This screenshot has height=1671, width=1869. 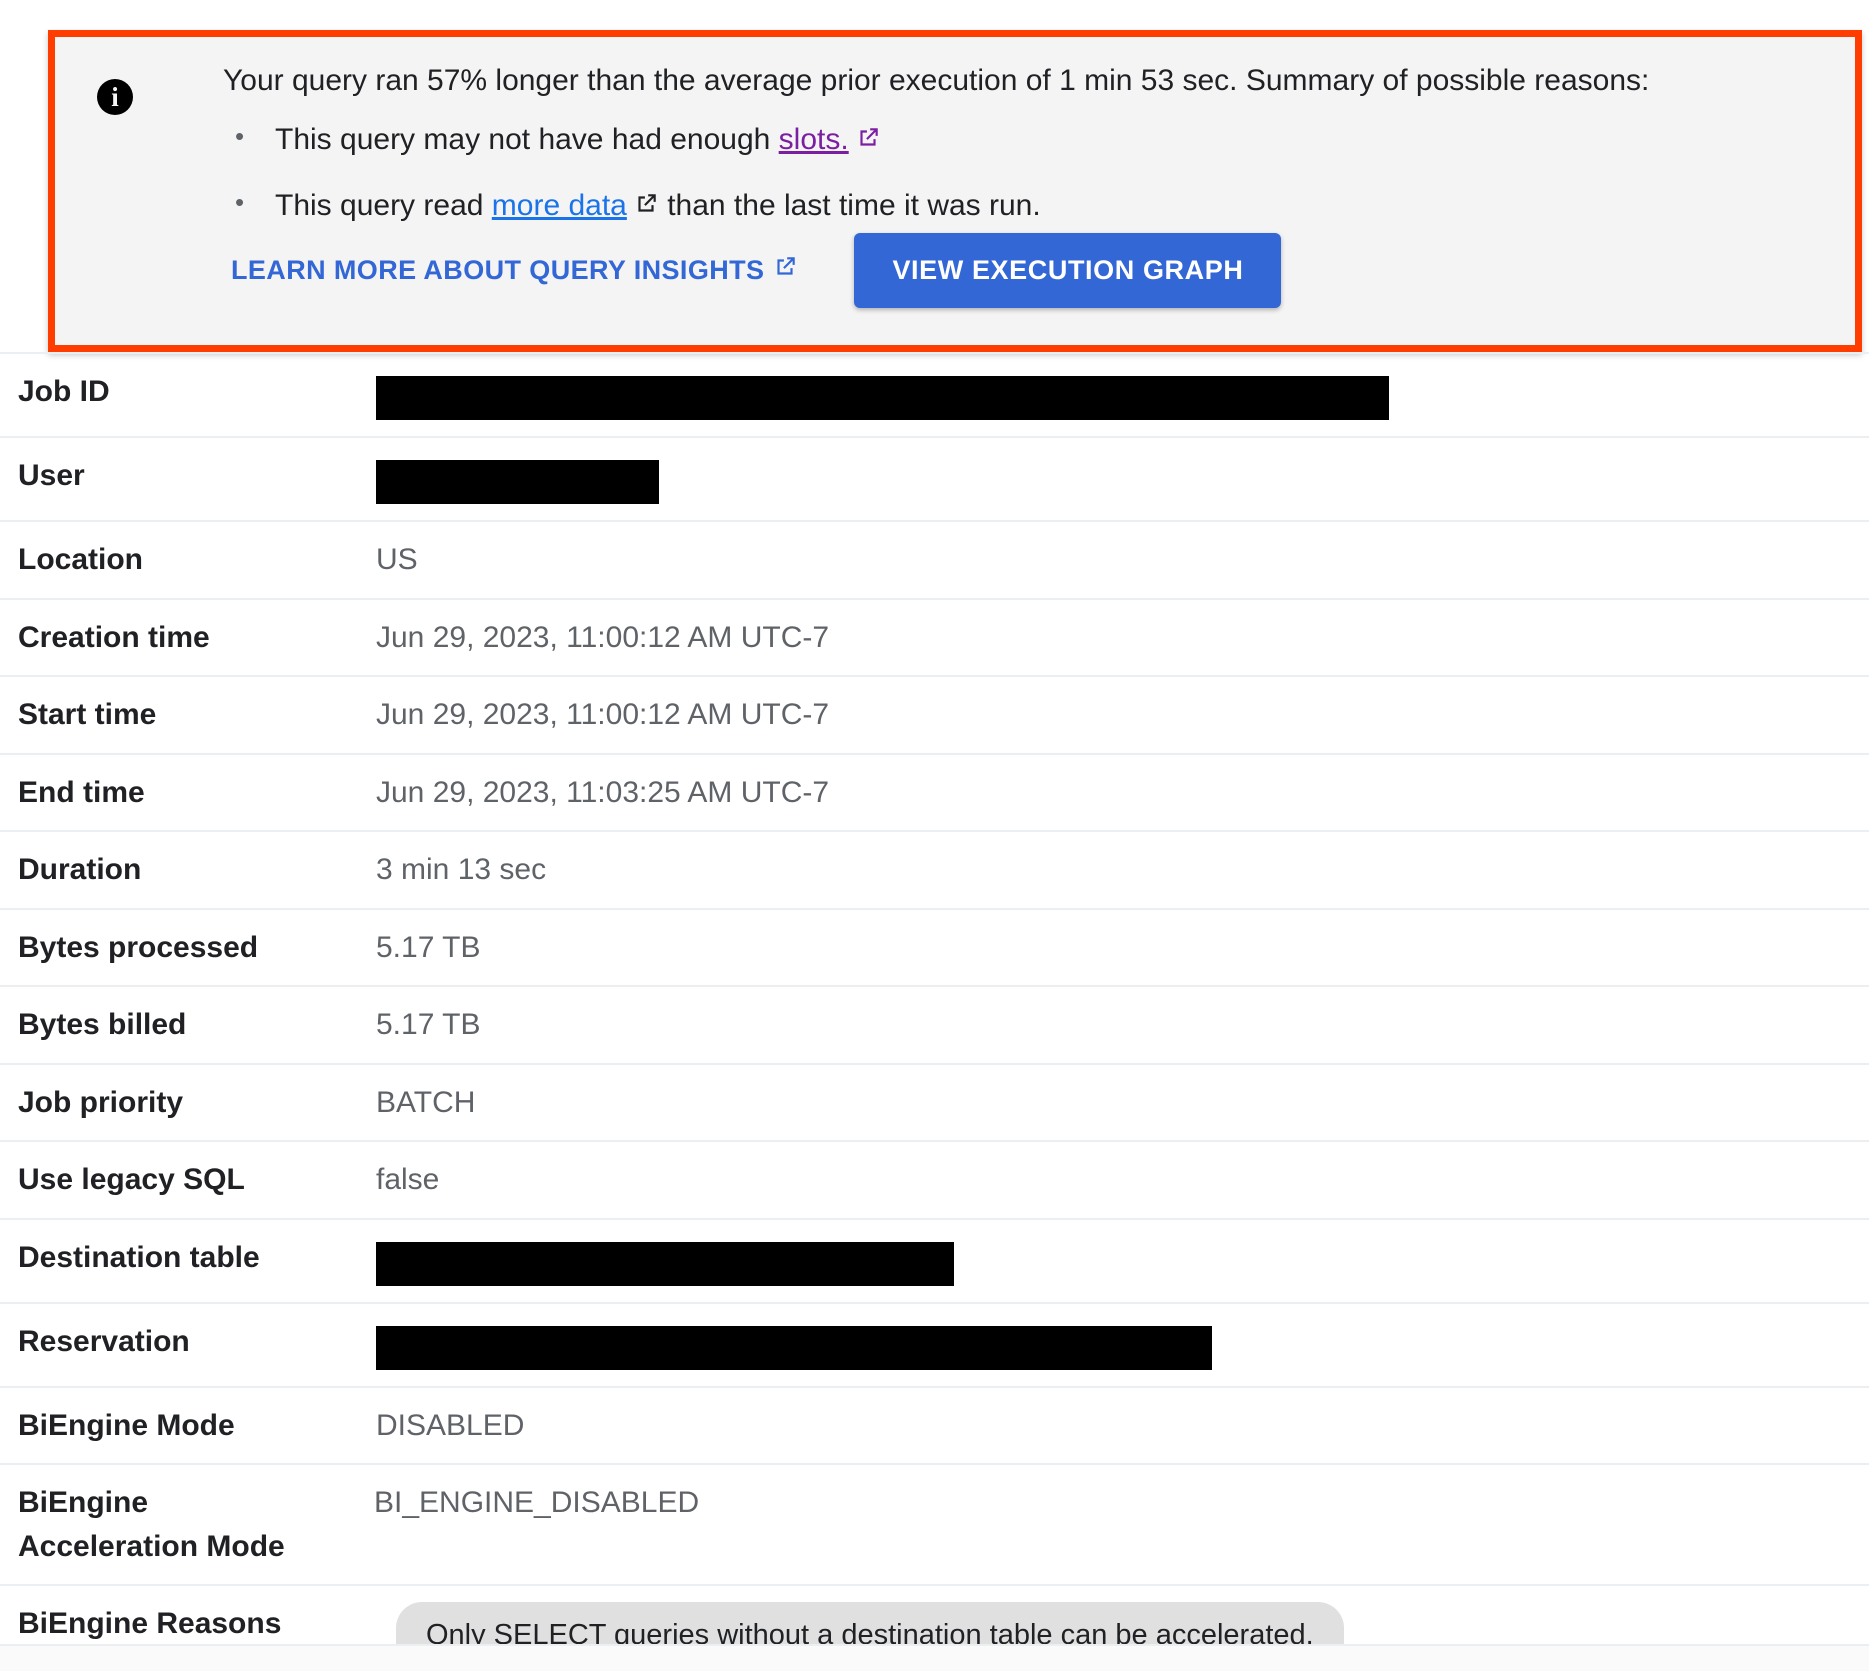 I want to click on bullet-1-prefix: This query read, so click(x=383, y=205).